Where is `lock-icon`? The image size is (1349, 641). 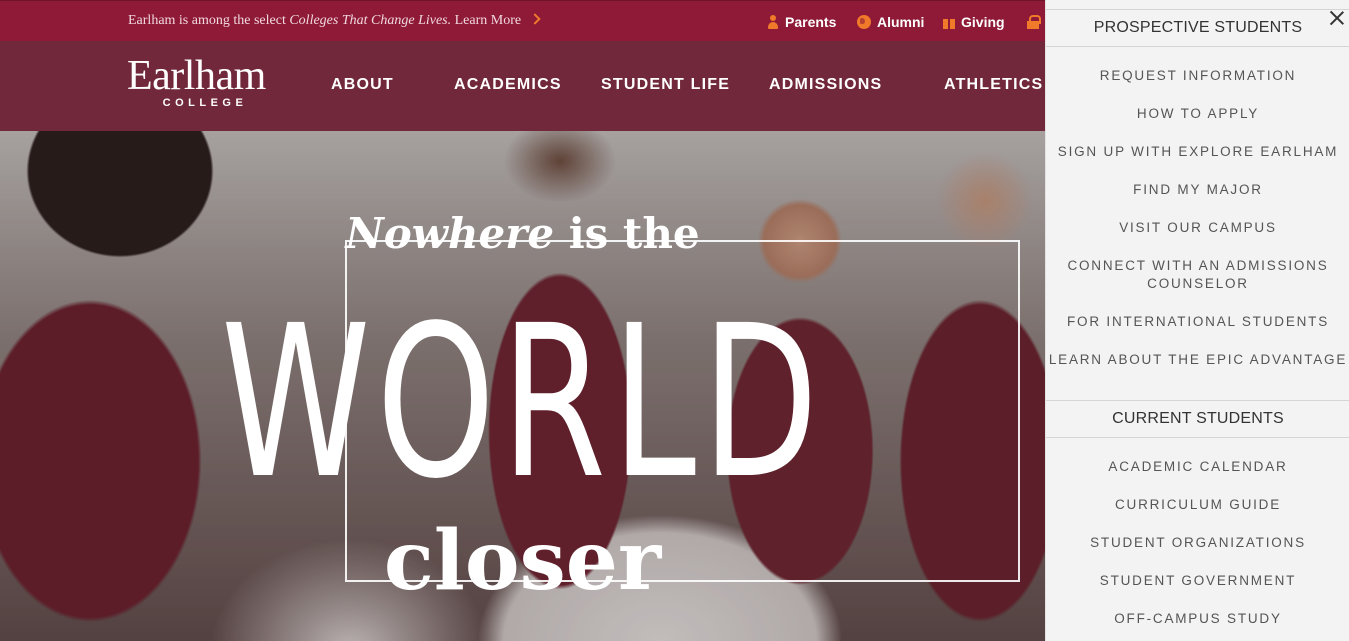 lock-icon is located at coordinates (1034, 22).